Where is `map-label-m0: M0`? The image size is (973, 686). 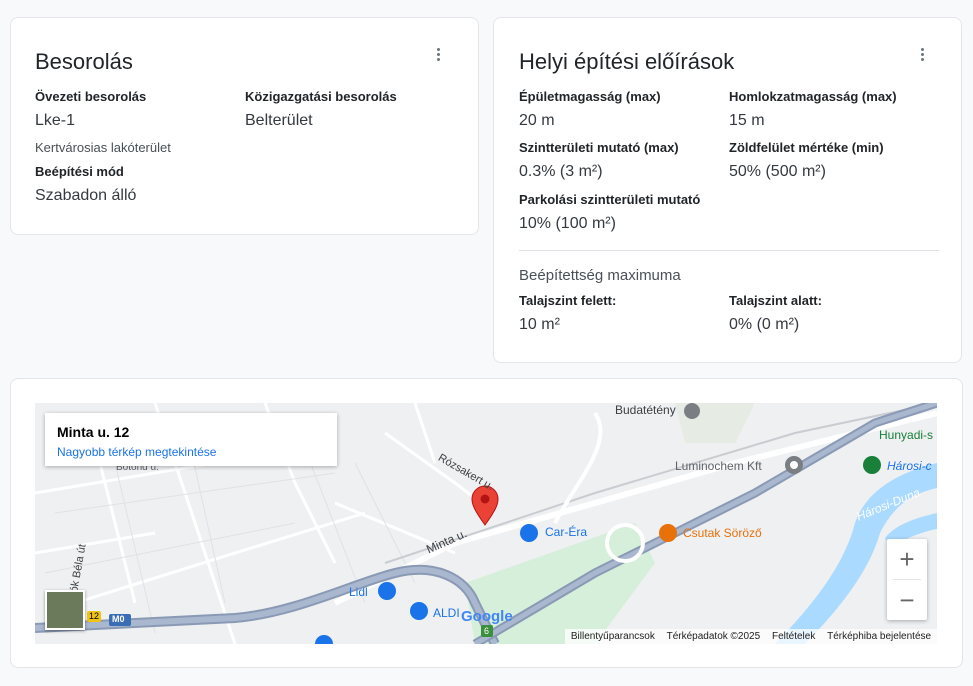
map-label-m0: M0 is located at coordinates (118, 619).